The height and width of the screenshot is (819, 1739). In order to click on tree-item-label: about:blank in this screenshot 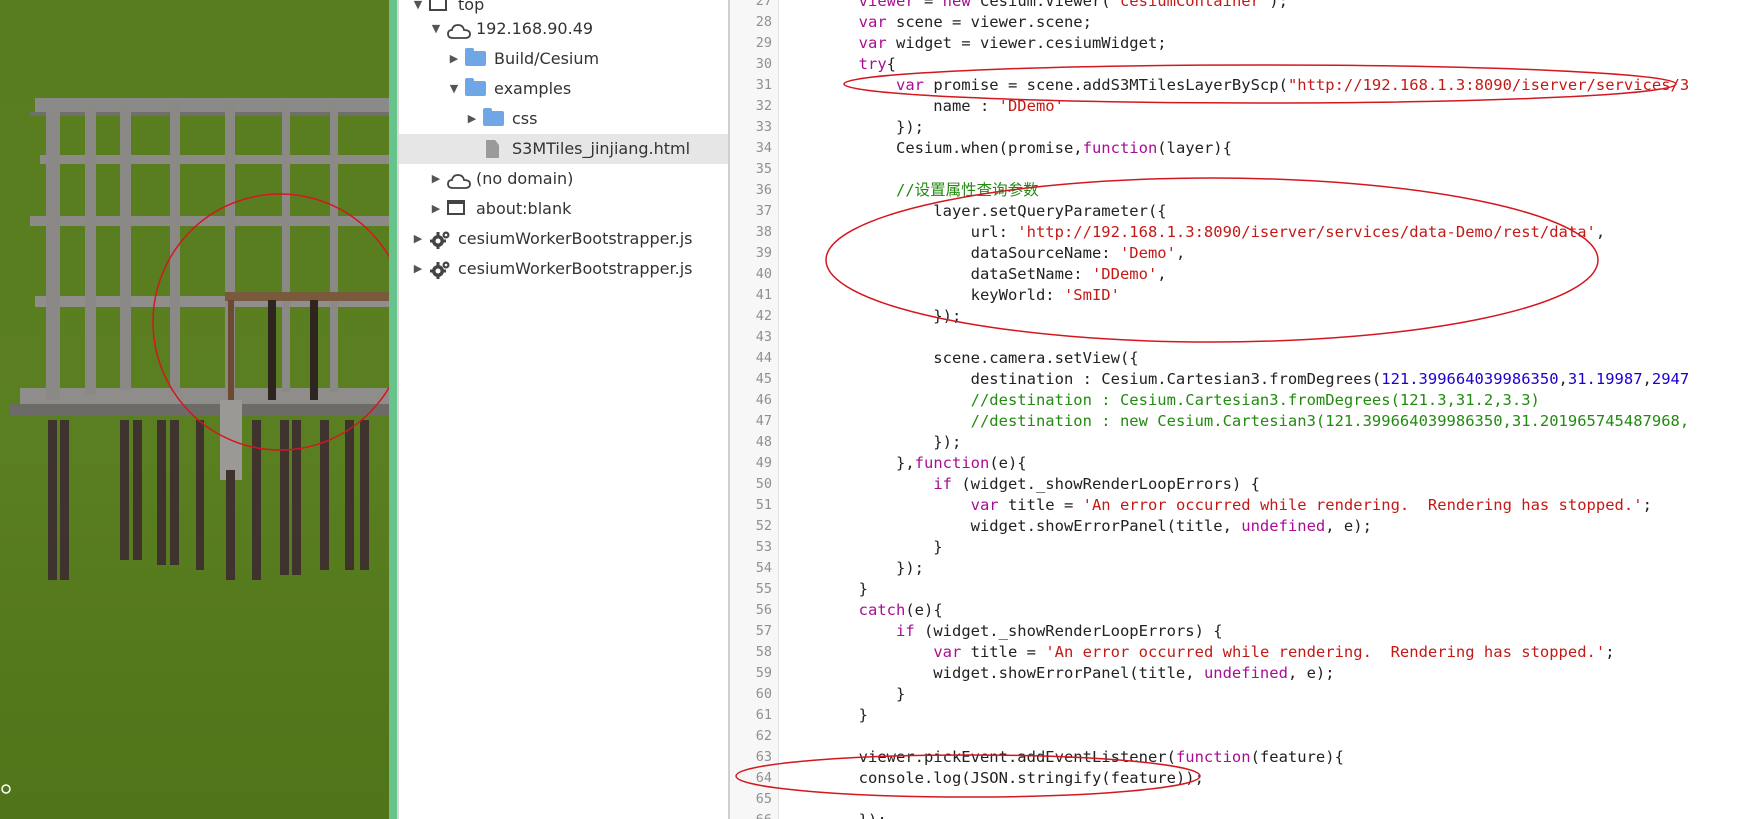, I will do `click(524, 208)`.